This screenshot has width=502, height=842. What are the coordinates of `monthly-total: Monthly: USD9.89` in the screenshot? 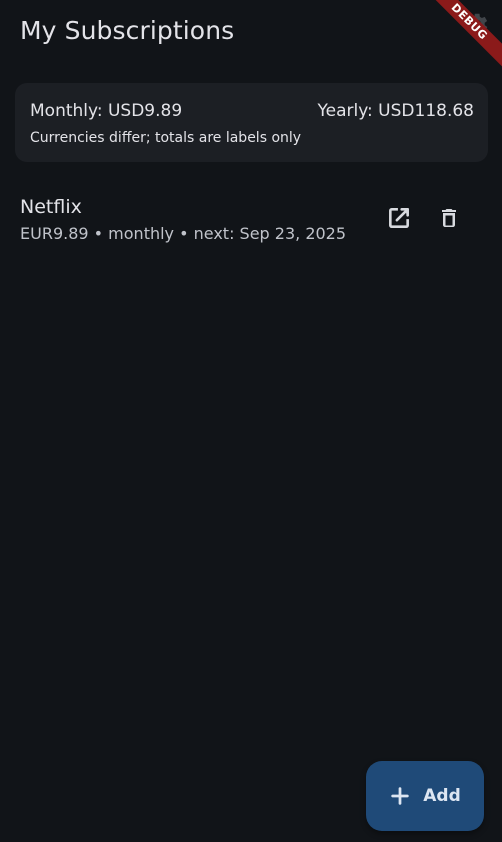 It's located at (106, 111).